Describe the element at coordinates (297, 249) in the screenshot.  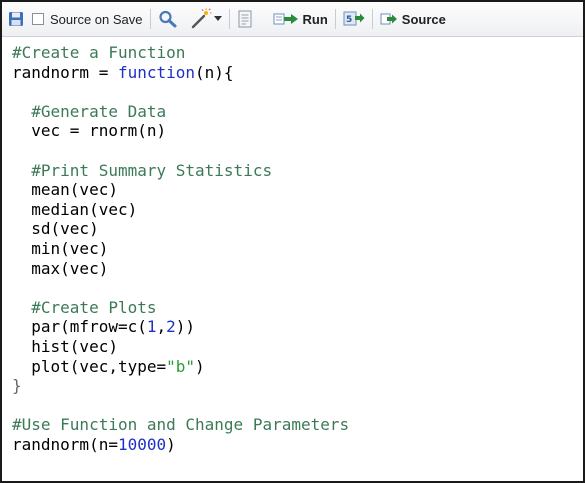
I see `code-line: min(vec)` at that location.